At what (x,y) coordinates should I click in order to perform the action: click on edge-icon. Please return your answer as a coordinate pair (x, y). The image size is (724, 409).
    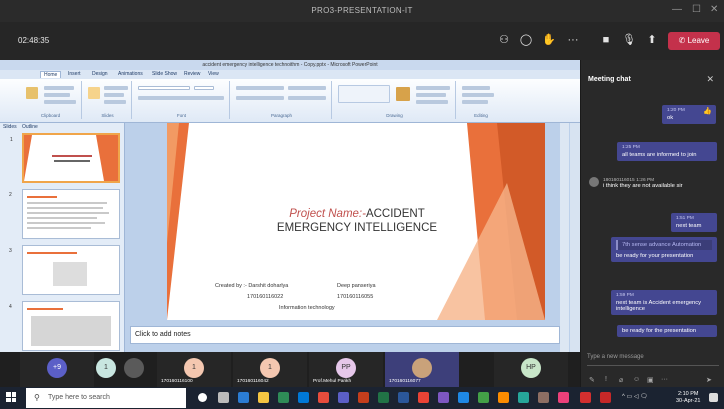
    Looking at the image, I should click on (243, 397).